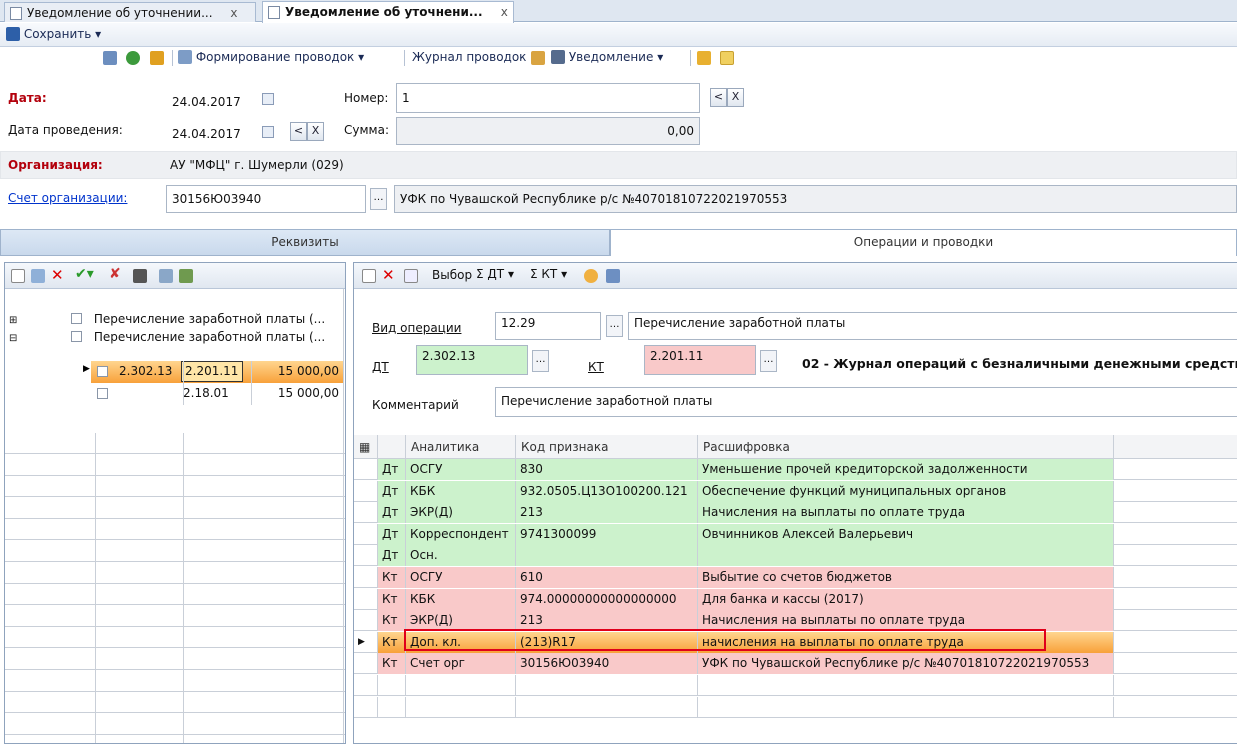 This screenshot has height=744, width=1237. I want to click on cell-desc: Овчинников Алексей Валерьевич, so click(906, 534).